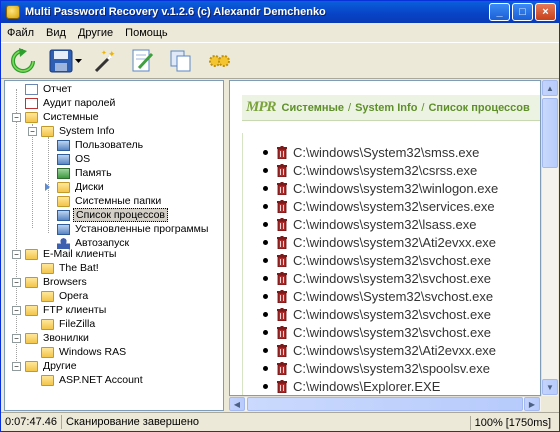 The width and height of the screenshot is (560, 432). What do you see at coordinates (488, 423) in the screenshot?
I see `status-zoom: 100%` at bounding box center [488, 423].